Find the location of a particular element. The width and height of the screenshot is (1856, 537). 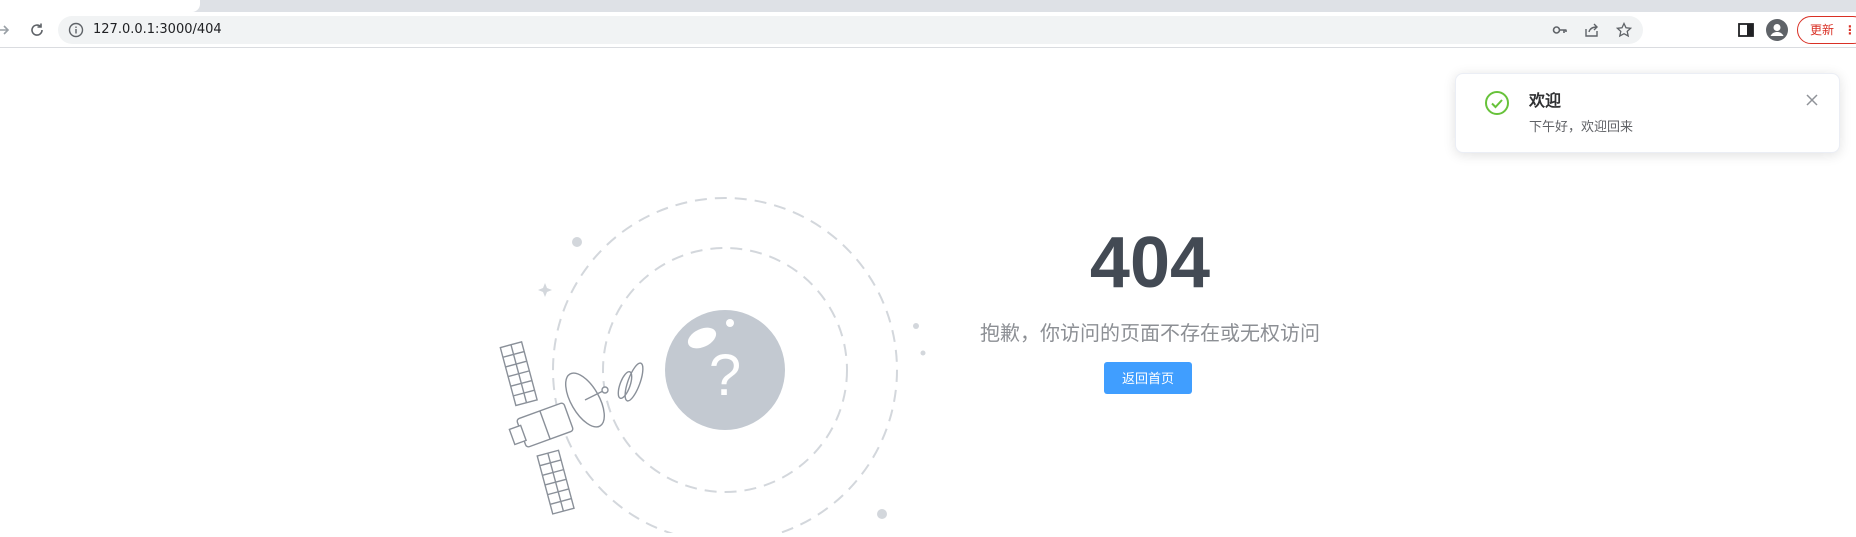

menu-dots-icon: ⋮ is located at coordinates (1849, 30).